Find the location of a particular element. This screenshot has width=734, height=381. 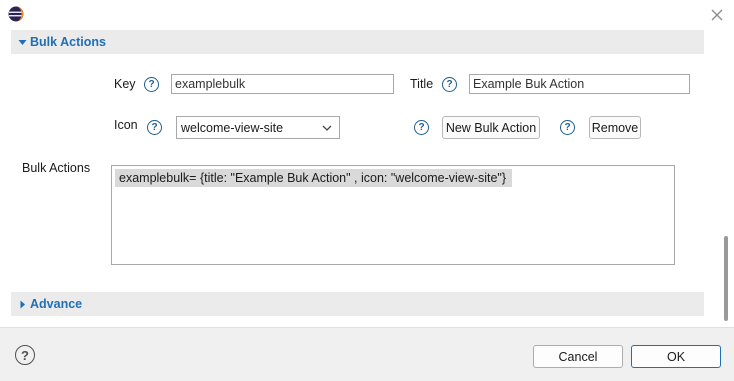

remove-button: Remove is located at coordinates (615, 127).